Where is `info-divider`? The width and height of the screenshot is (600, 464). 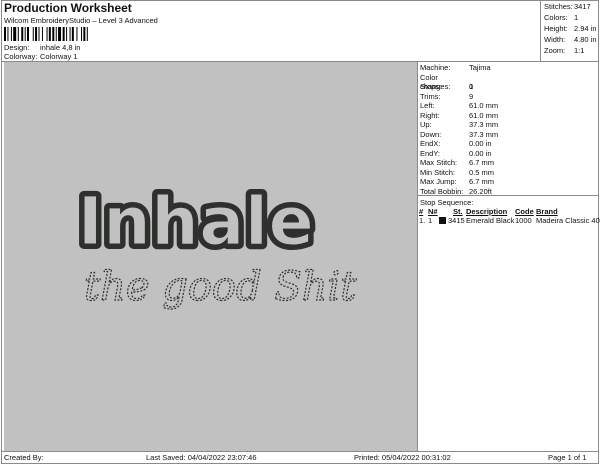 info-divider is located at coordinates (417, 256).